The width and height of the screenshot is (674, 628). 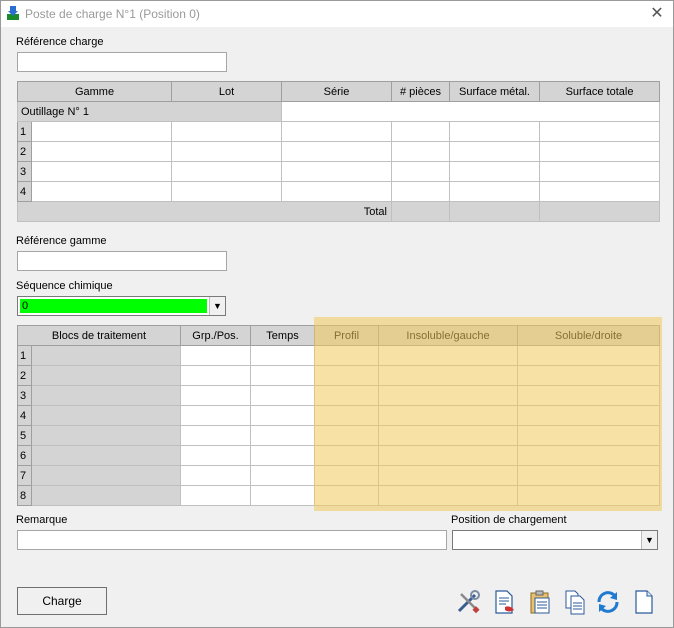 I want to click on copy-icon, so click(x=575, y=602).